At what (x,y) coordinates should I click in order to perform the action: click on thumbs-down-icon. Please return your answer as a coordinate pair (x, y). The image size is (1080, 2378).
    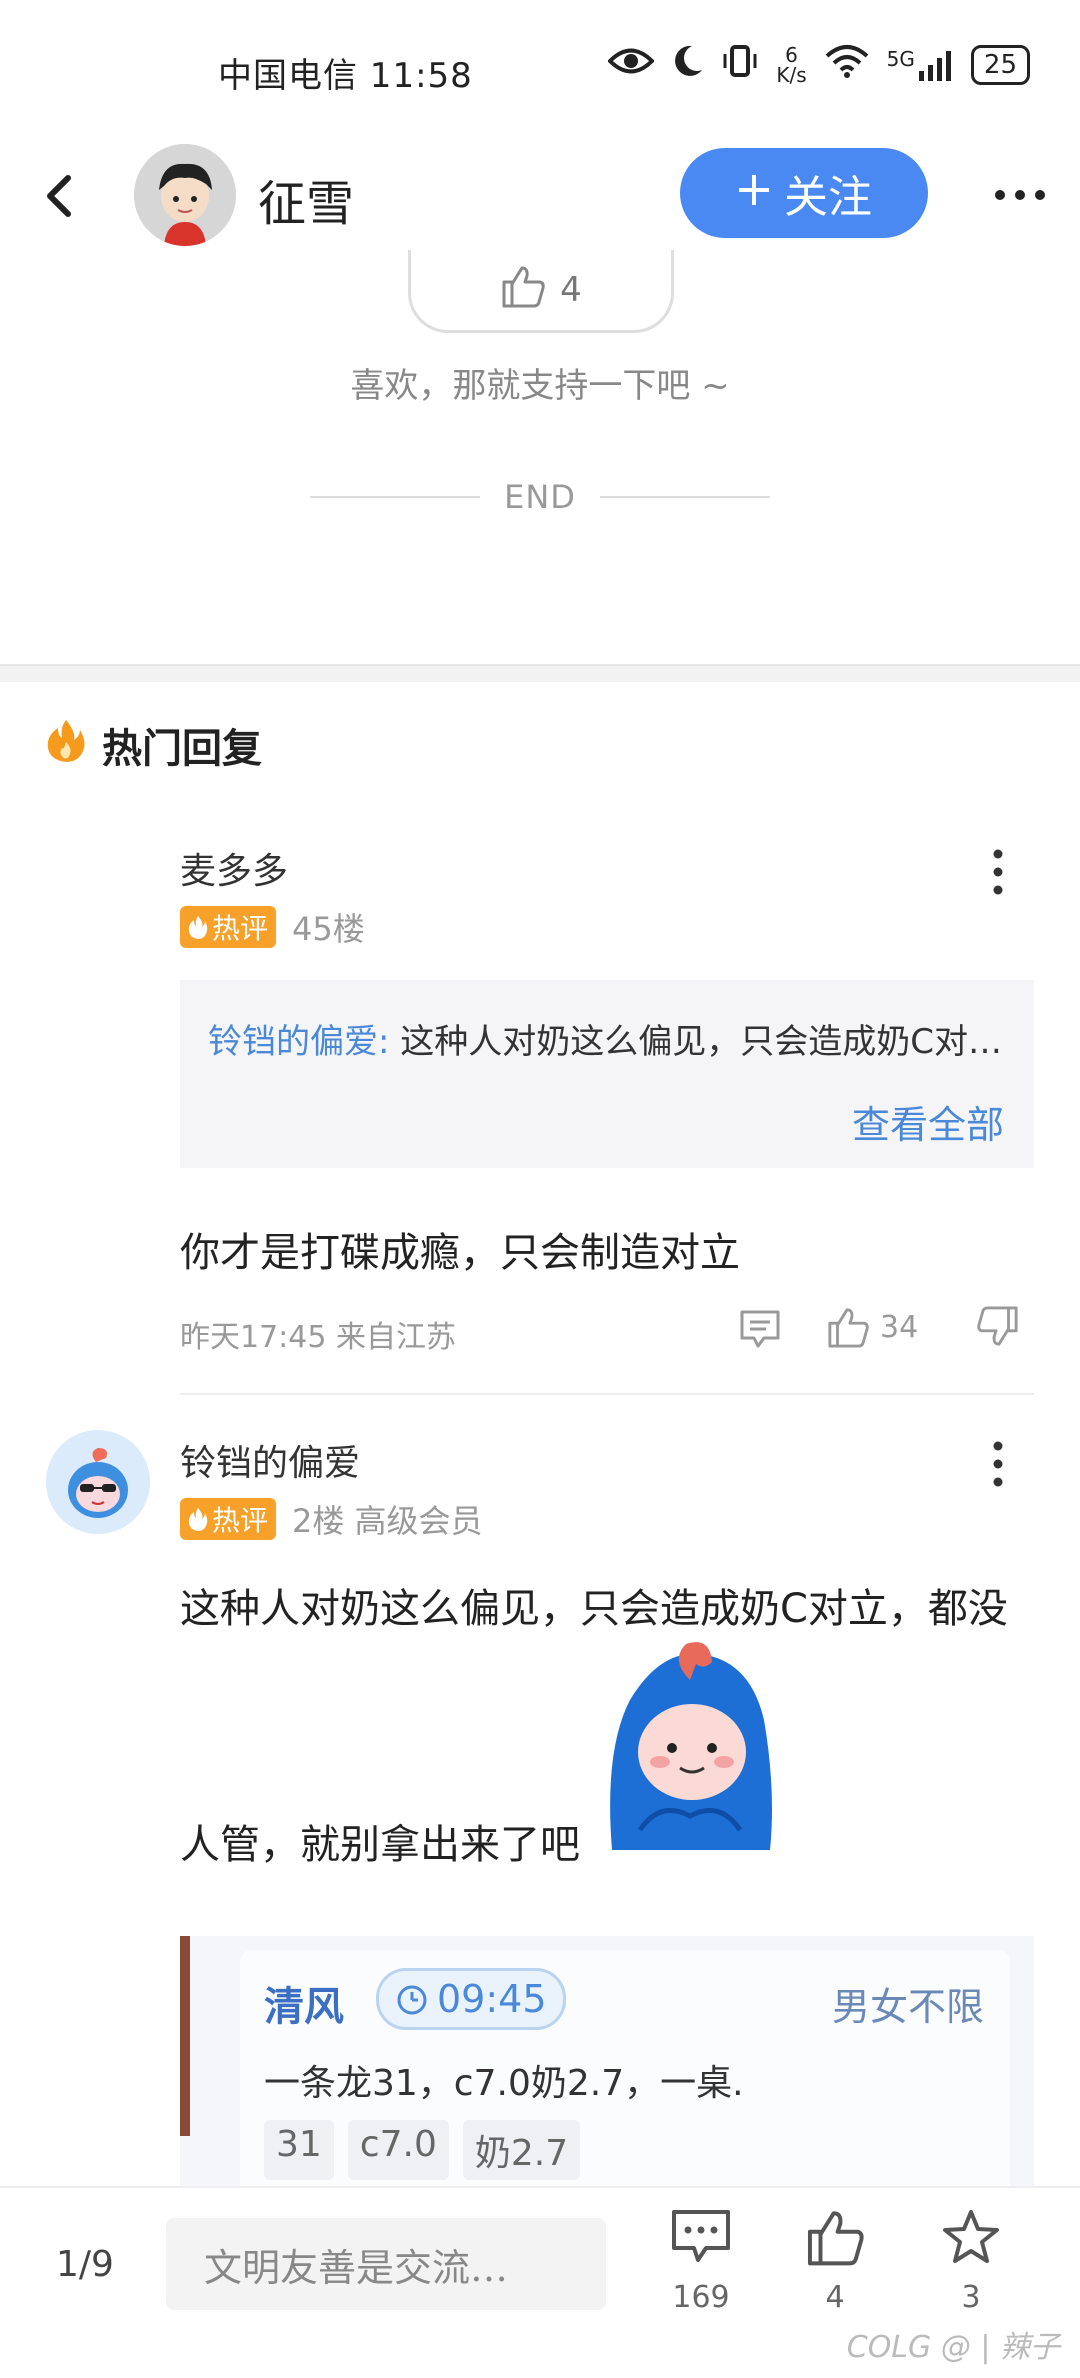
    Looking at the image, I should click on (997, 1326).